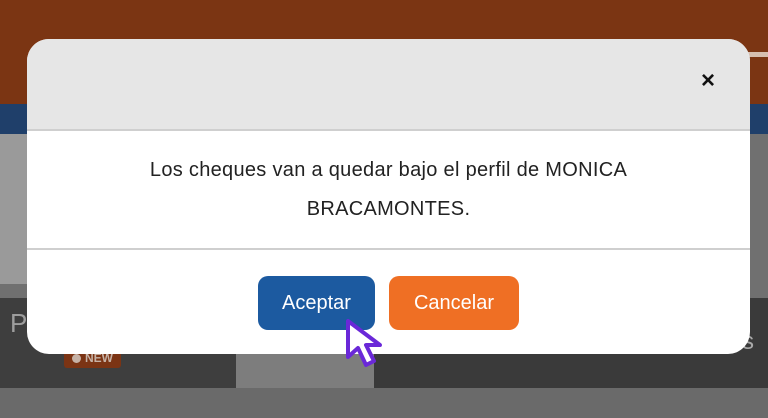 Image resolution: width=768 pixels, height=418 pixels. I want to click on app-footer, so click(384, 403).